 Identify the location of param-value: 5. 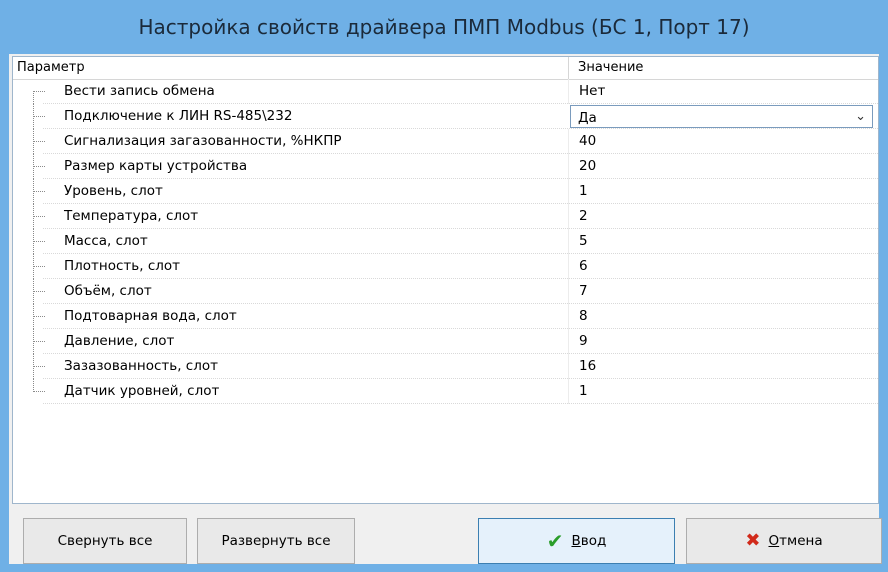
(583, 241).